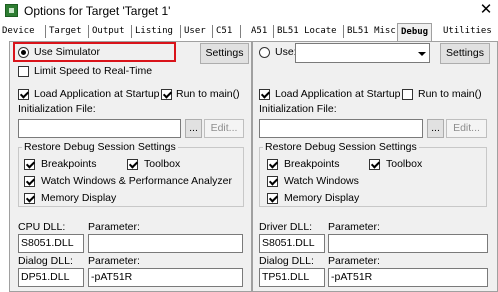 This screenshot has width=498, height=292. I want to click on right-run-to-main-checkbox, so click(407, 94).